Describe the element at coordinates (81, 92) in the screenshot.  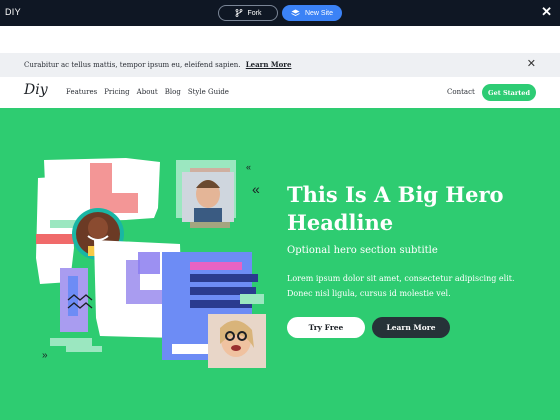
I see `nav-link-features: Features` at that location.